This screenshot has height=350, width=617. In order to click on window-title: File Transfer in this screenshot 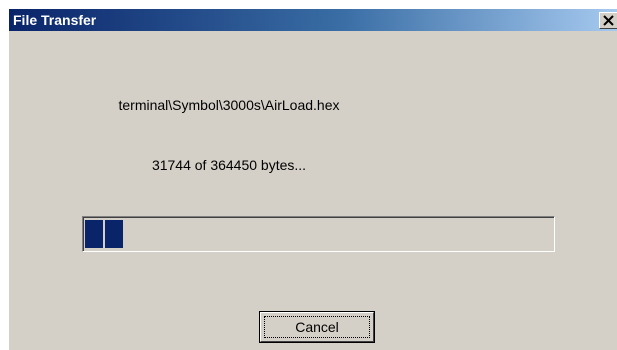, I will do `click(55, 20)`.